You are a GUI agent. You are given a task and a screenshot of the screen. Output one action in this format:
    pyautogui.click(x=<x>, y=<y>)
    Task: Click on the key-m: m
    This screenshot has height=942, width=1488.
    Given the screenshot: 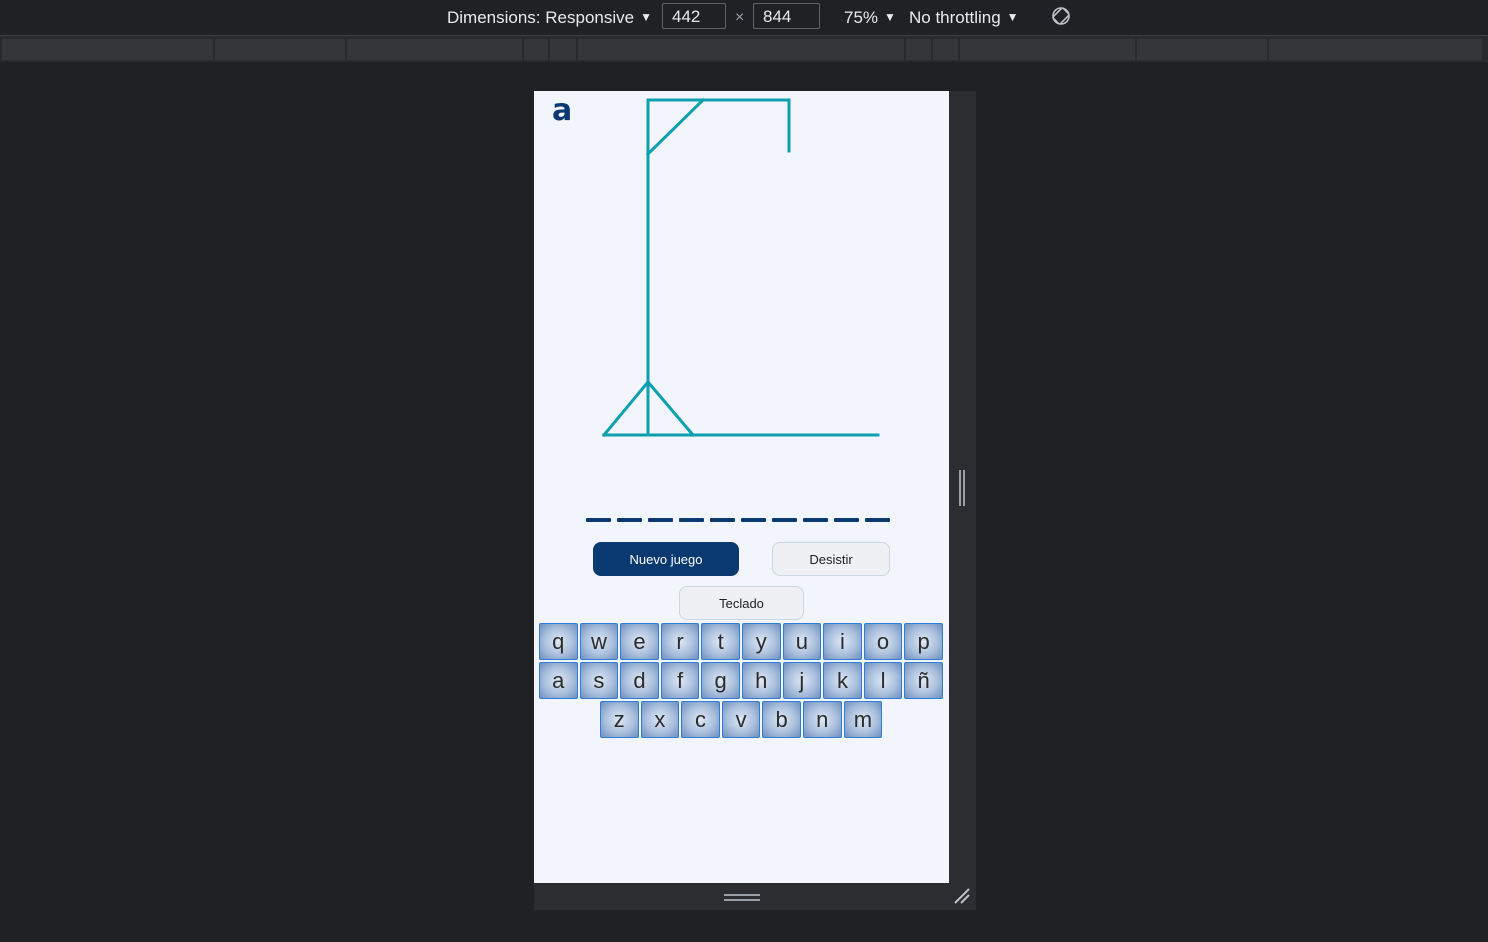 What is the action you would take?
    pyautogui.click(x=863, y=719)
    